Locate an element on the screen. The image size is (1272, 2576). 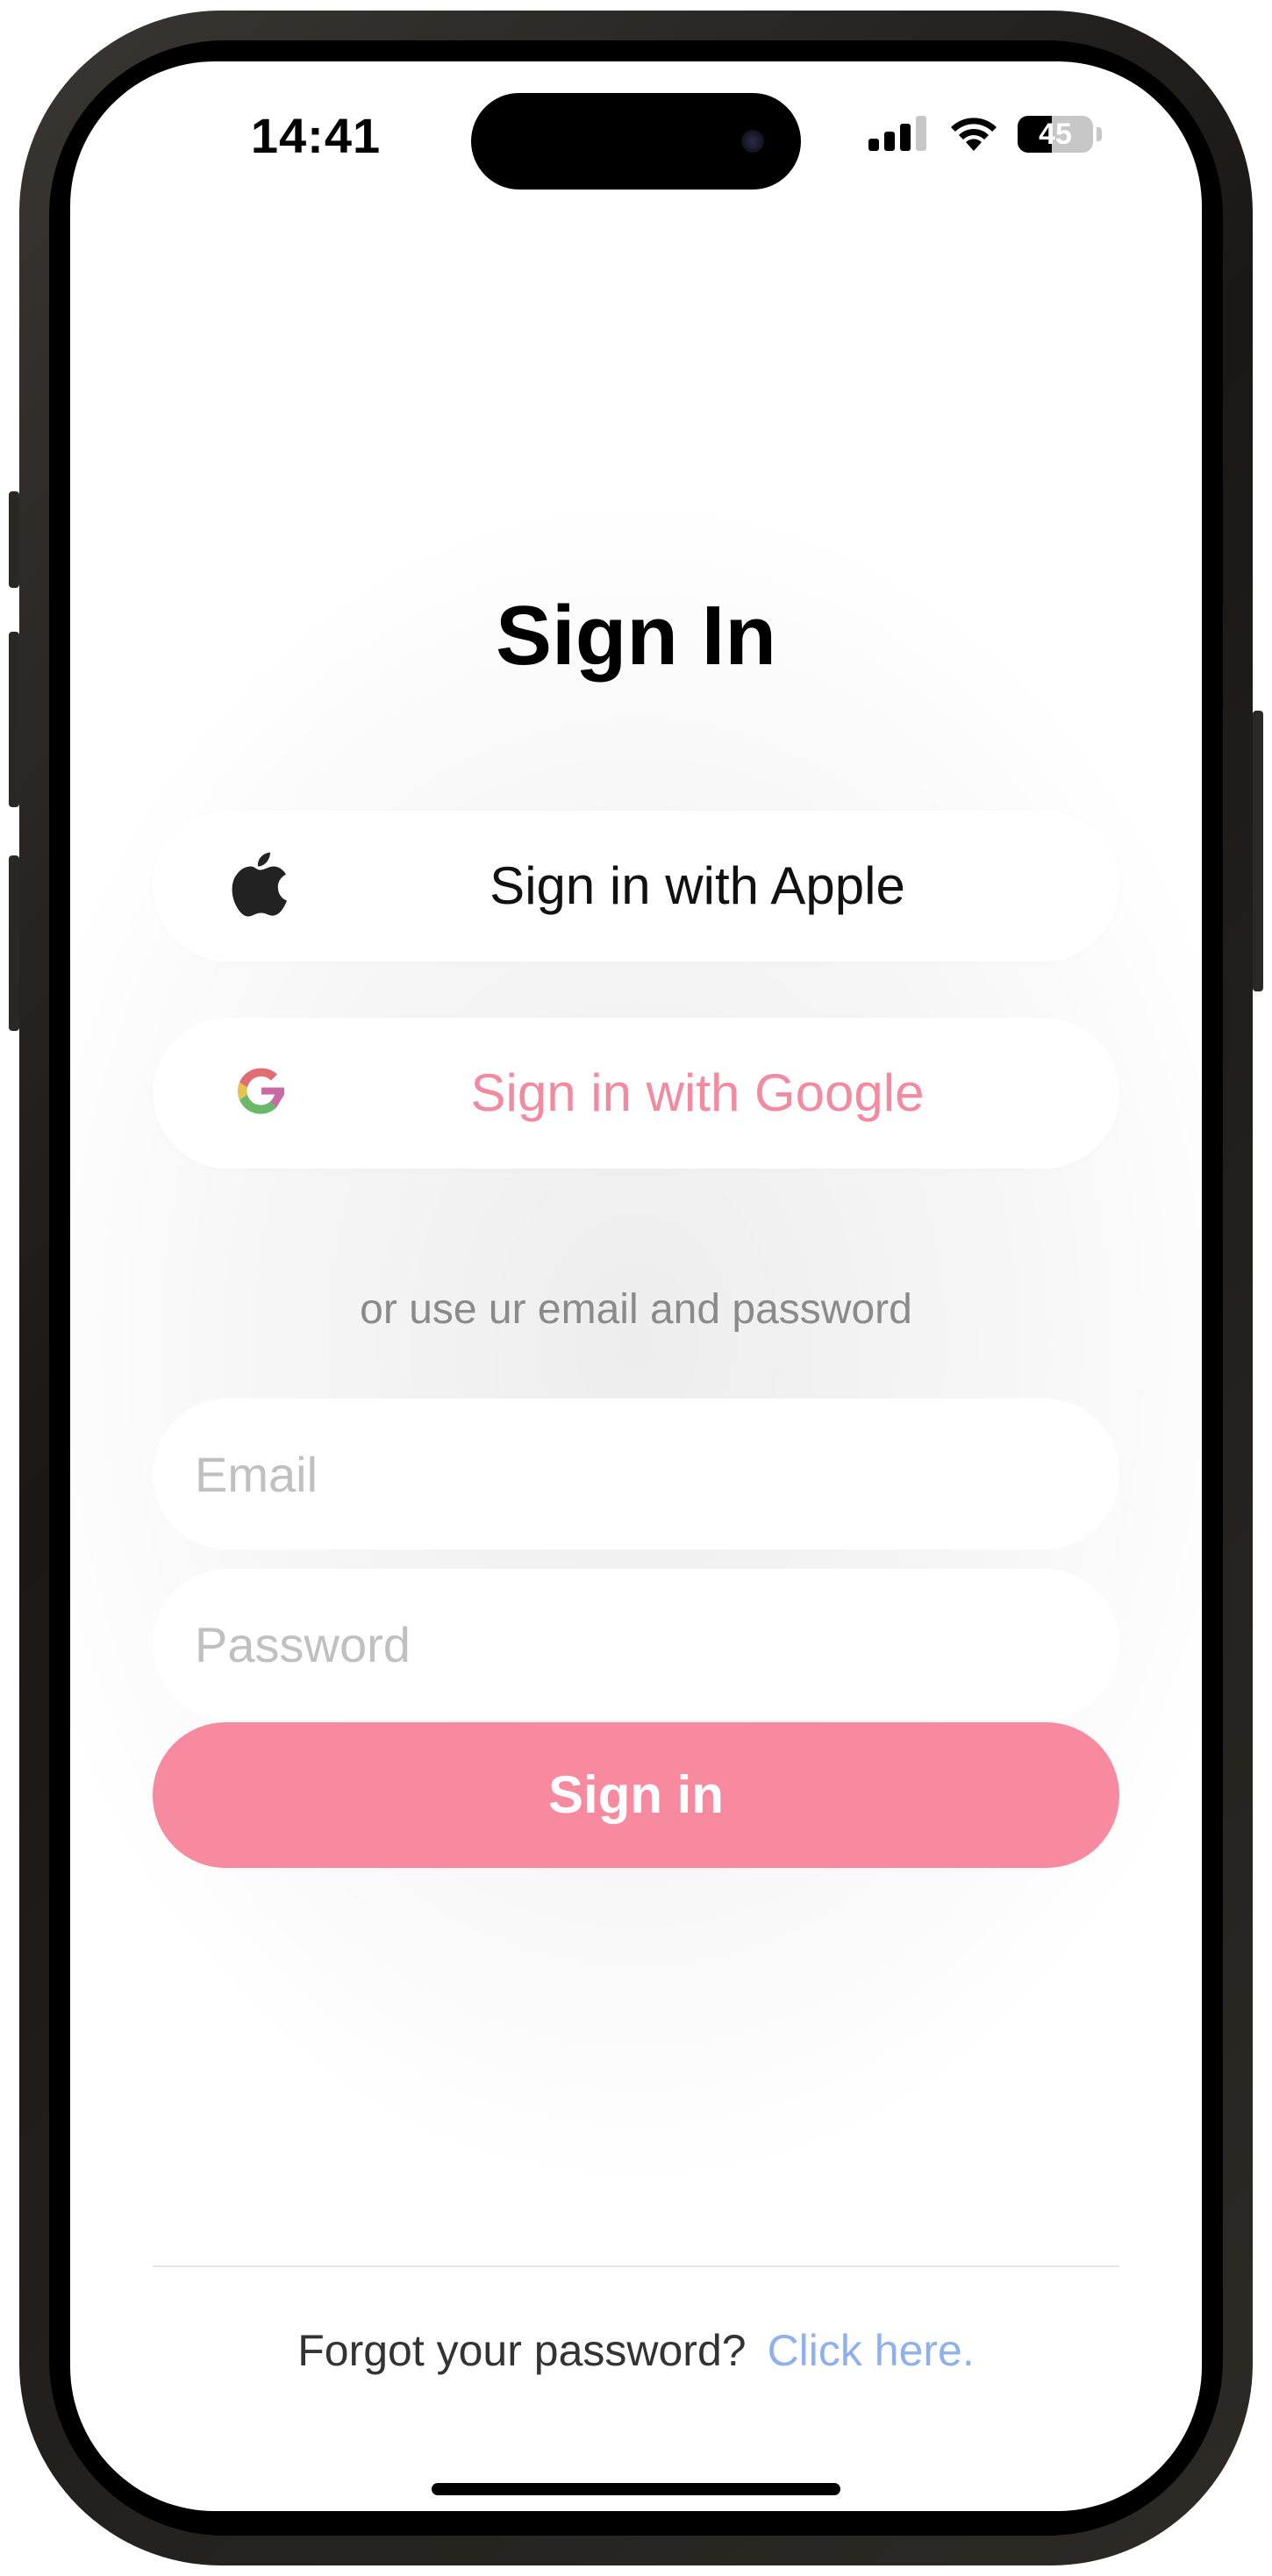
forgot-password-link: Click here. is located at coordinates (871, 2350).